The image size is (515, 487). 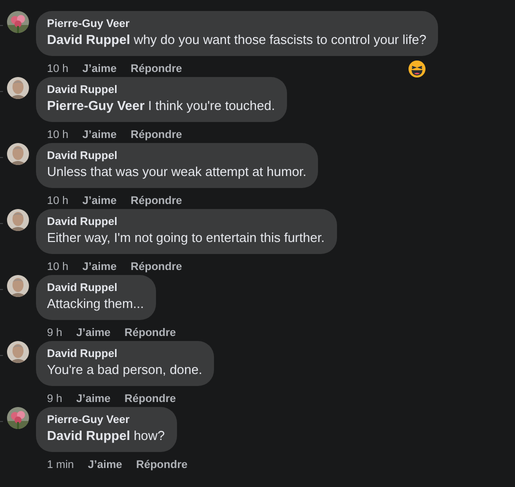 What do you see at coordinates (60, 465) in the screenshot?
I see `timestamp: 1 min` at bounding box center [60, 465].